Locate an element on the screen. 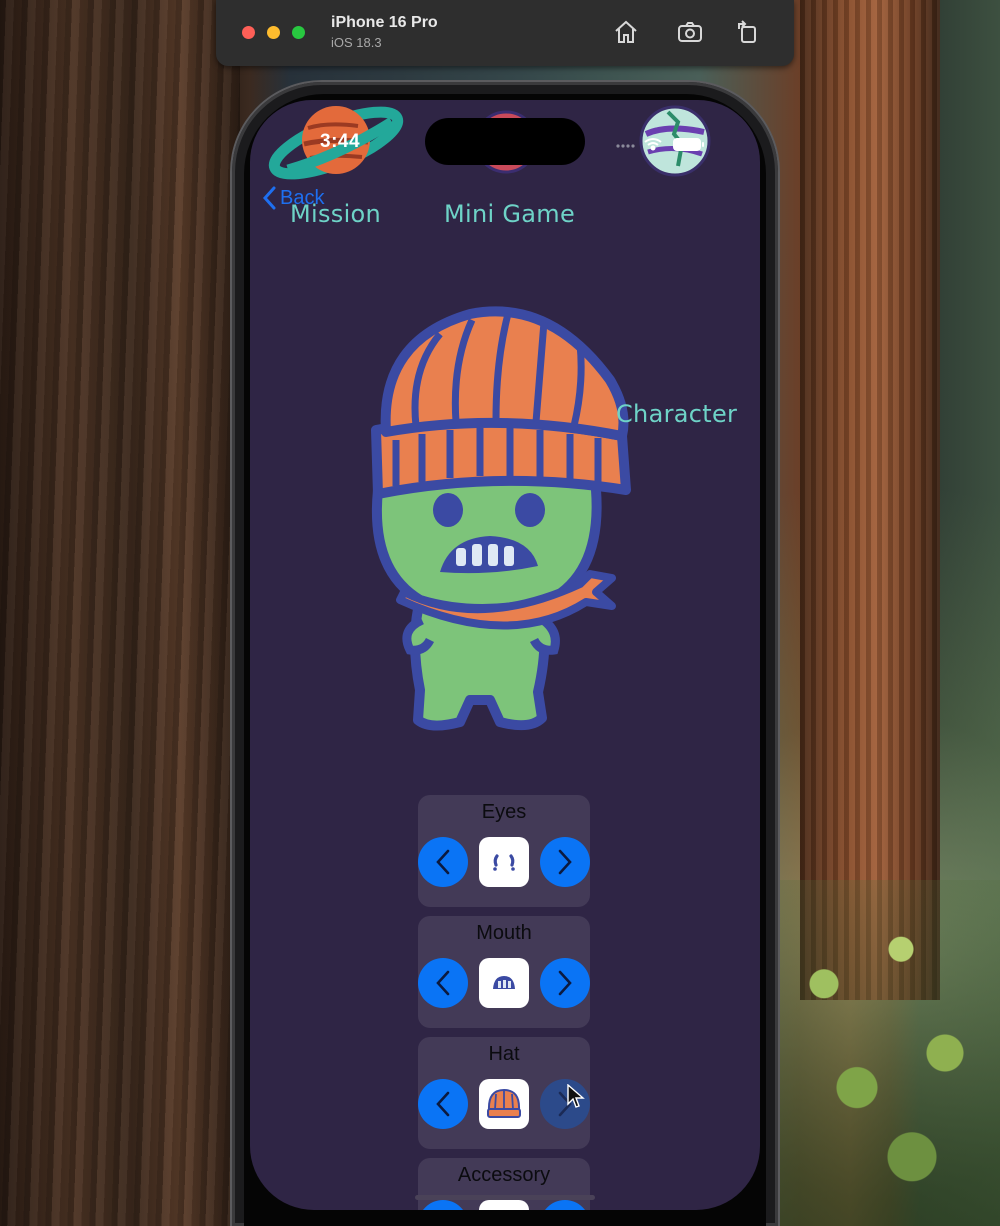 The image size is (1000, 1226). picker-mouth-label: Mouth is located at coordinates (504, 933).